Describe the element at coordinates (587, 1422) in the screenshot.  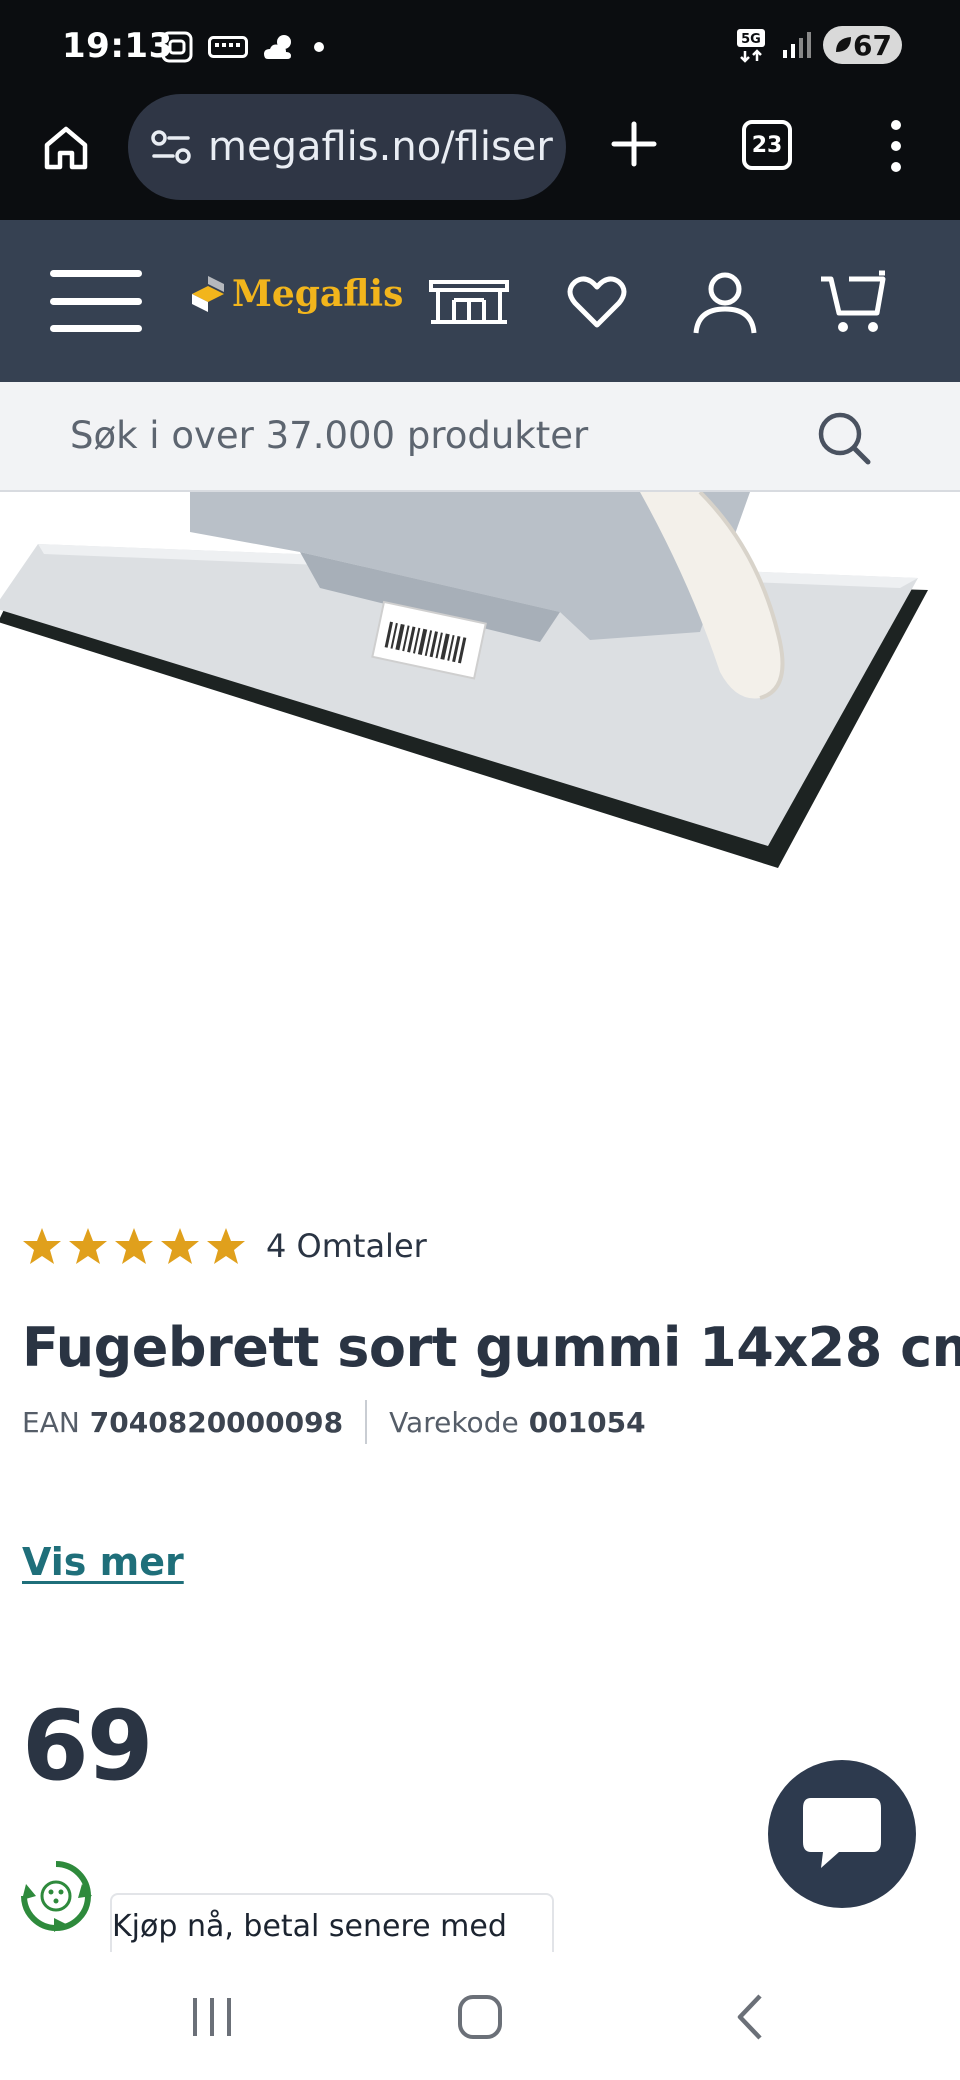
I see `item-code-value: 001054` at that location.